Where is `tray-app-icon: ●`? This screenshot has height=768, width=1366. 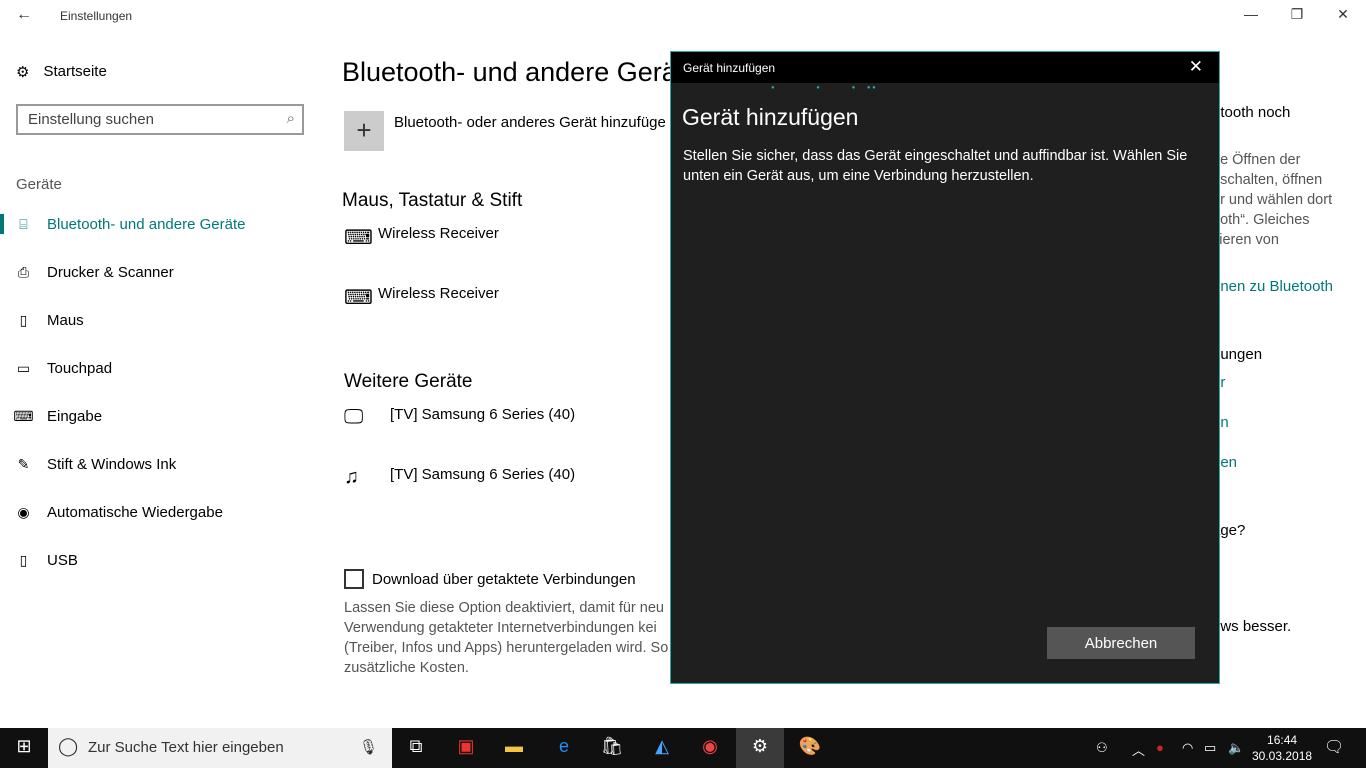
tray-app-icon: ● is located at coordinates (1160, 747).